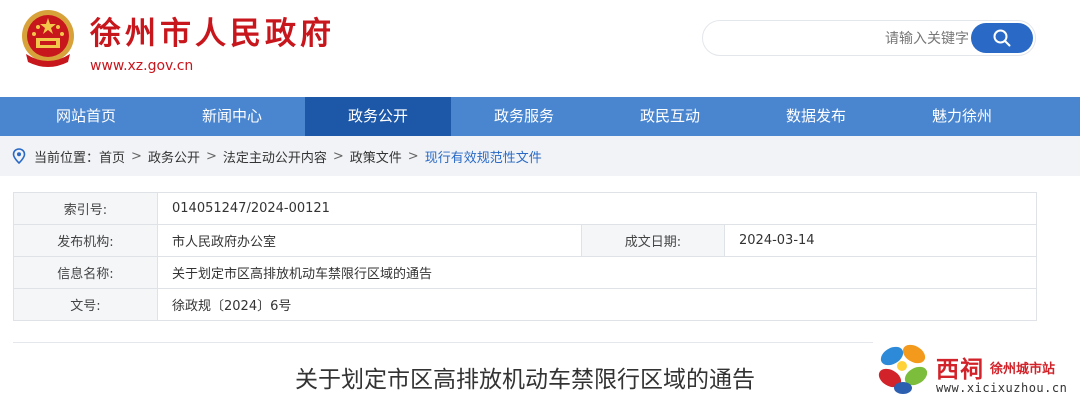 The width and height of the screenshot is (1080, 400). I want to click on index-value: 014051247/2024-00121, so click(597, 208).